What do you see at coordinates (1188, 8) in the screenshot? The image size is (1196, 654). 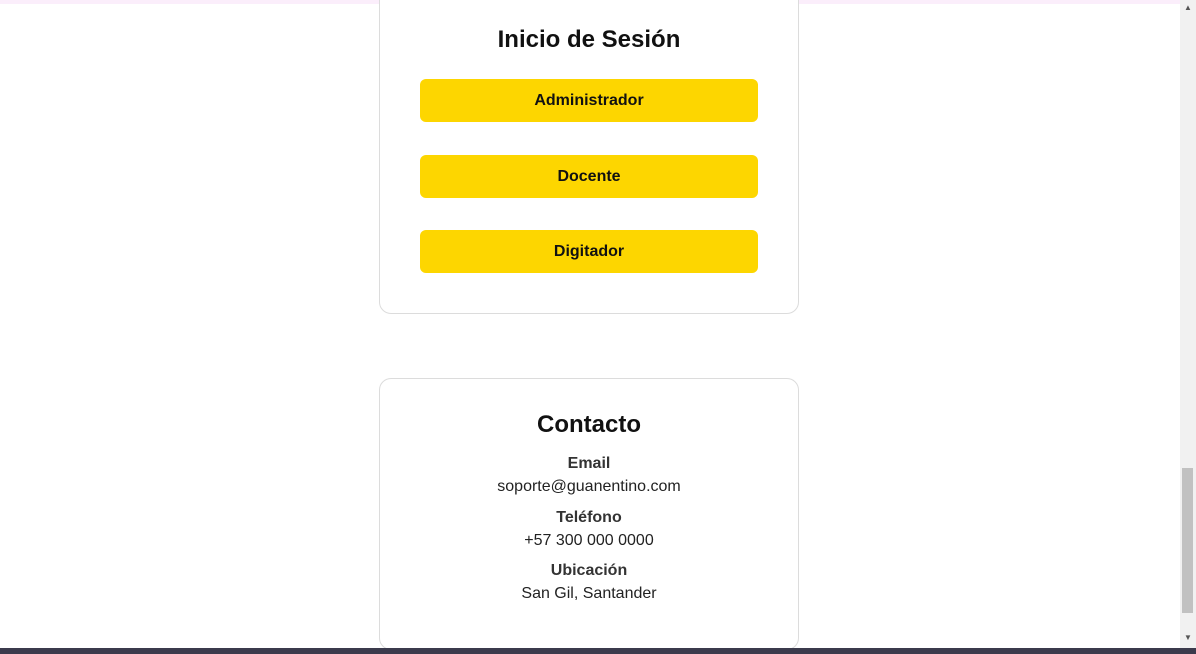 I see `scroll-up-arrow-icon: ▲` at bounding box center [1188, 8].